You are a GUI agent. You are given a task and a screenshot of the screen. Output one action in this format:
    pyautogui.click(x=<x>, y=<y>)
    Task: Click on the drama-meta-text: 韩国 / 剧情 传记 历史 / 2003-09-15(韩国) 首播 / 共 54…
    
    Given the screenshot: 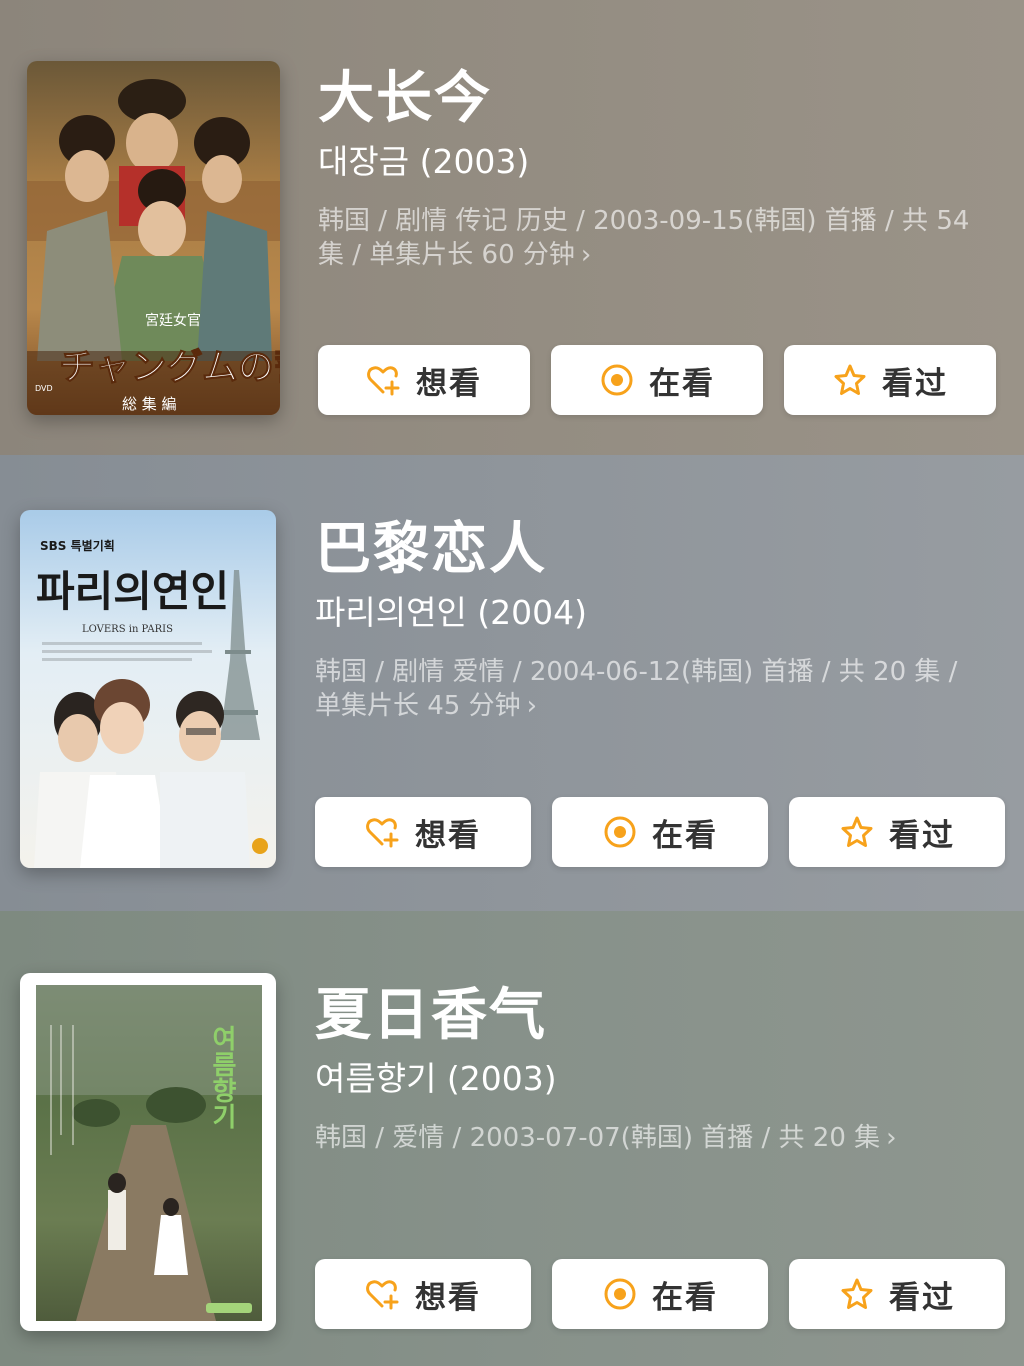 What is the action you would take?
    pyautogui.click(x=644, y=238)
    